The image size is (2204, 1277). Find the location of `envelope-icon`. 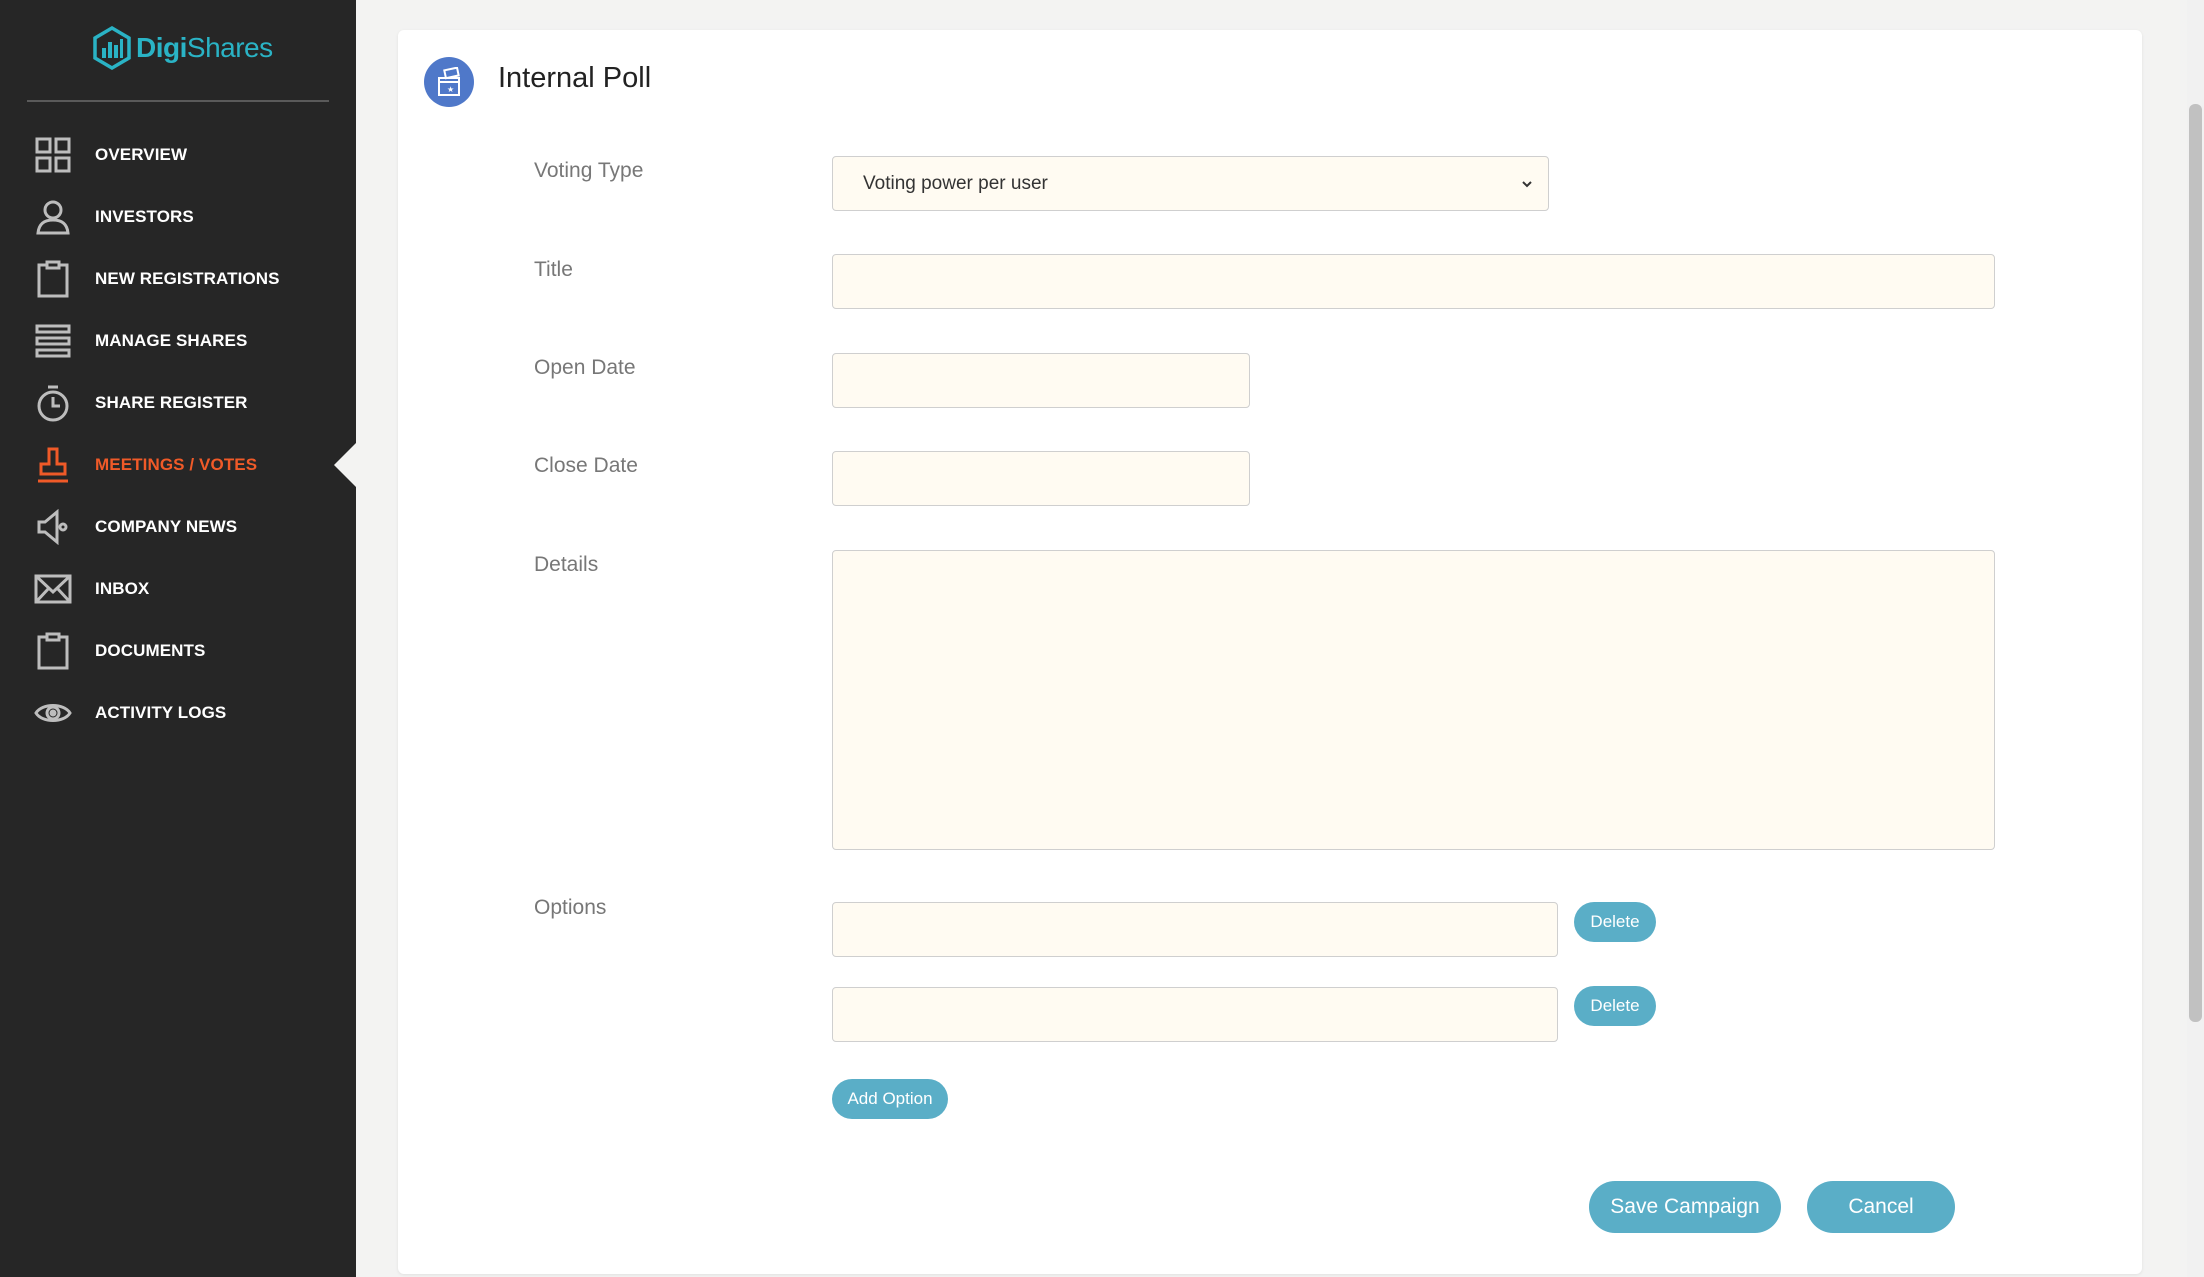

envelope-icon is located at coordinates (53, 589).